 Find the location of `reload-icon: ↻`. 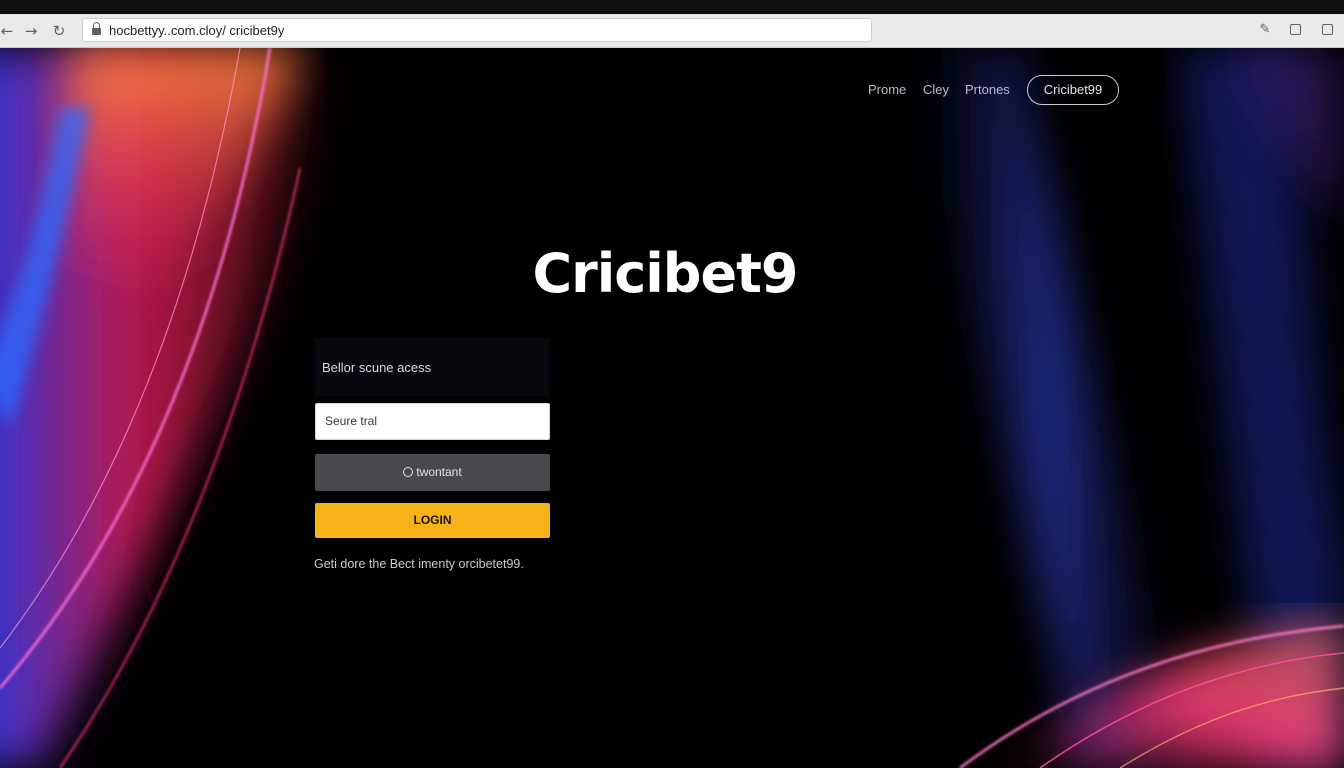

reload-icon: ↻ is located at coordinates (59, 31).